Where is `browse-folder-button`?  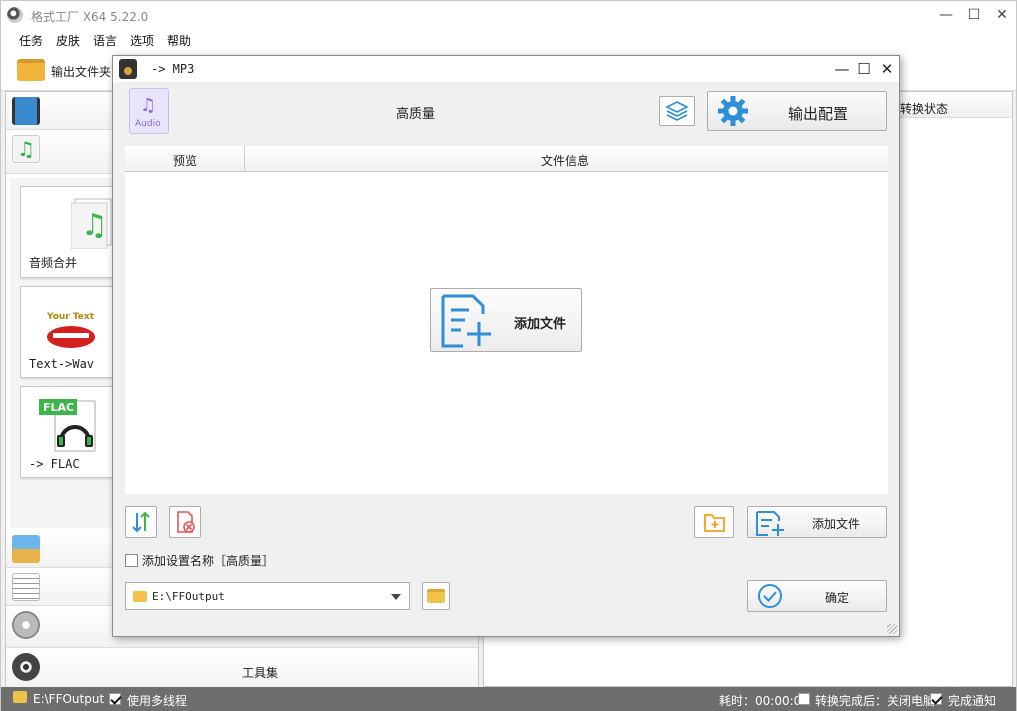
browse-folder-button is located at coordinates (436, 596).